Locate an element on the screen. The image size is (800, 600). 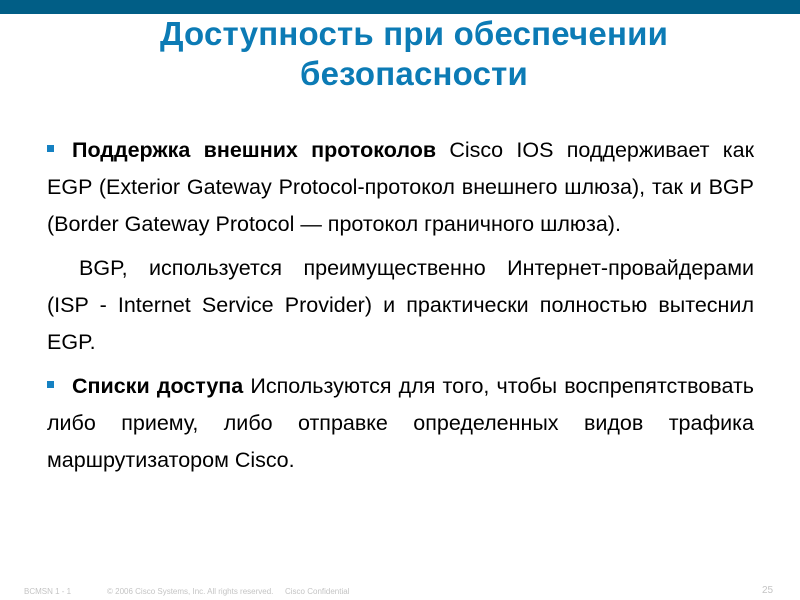
title-line-2: безопасности is located at coordinates (414, 73).